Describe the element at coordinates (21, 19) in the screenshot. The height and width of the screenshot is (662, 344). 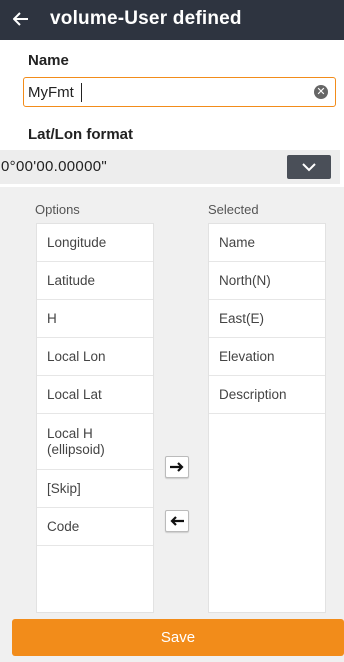
I see `back-arrow-icon` at that location.